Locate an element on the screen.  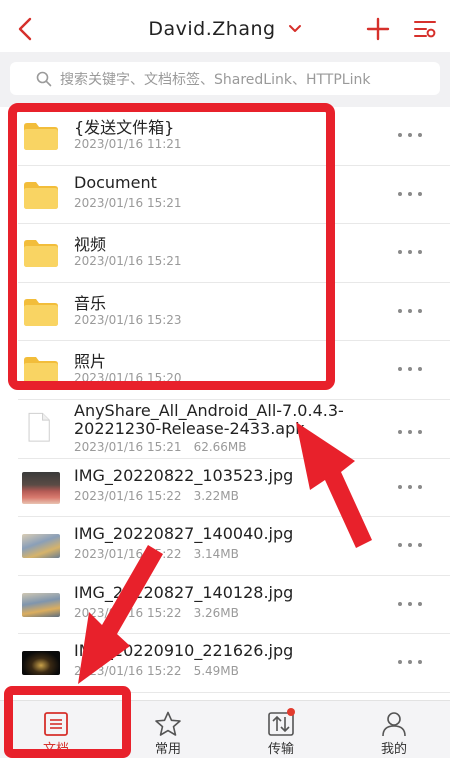
file-name-line1: AnyShare_All_Android_All-7.0.4.3- is located at coordinates (209, 410).